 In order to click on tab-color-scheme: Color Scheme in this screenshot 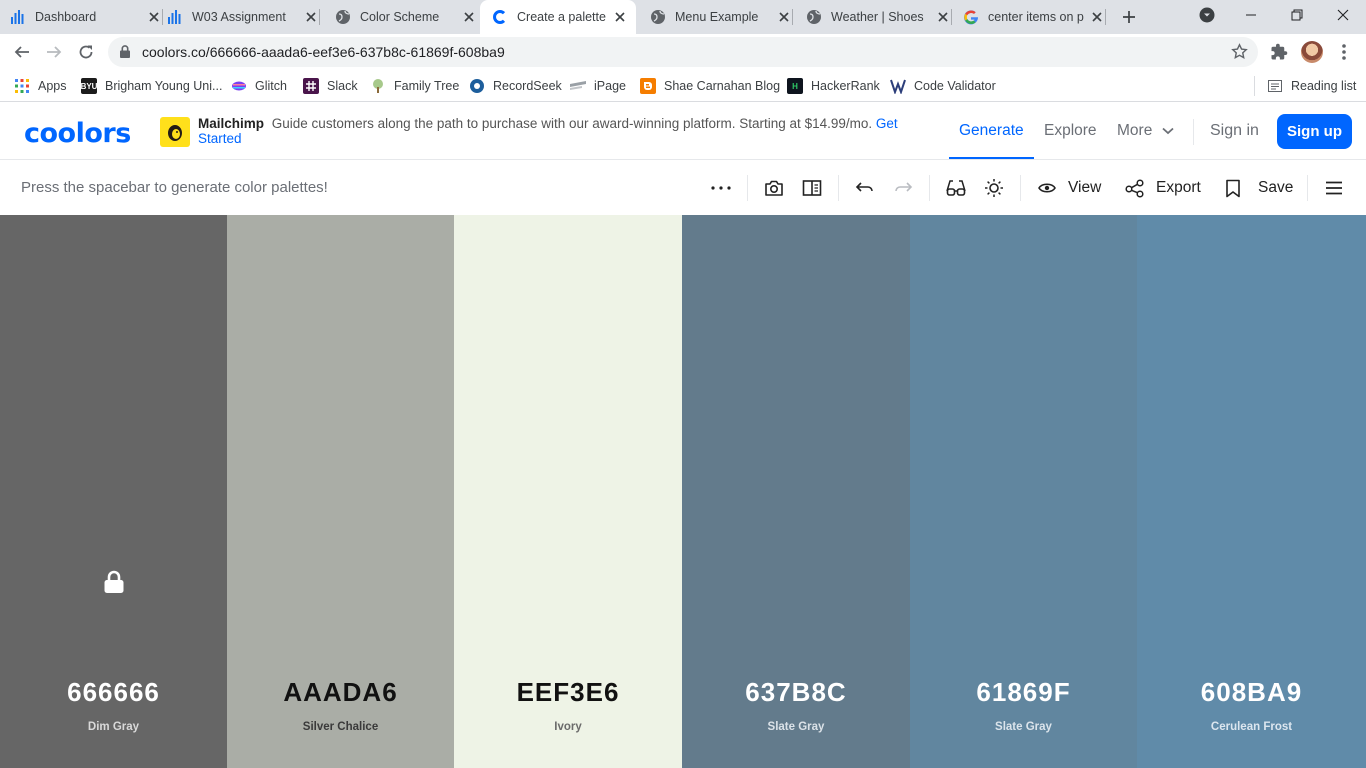, I will do `click(401, 17)`.